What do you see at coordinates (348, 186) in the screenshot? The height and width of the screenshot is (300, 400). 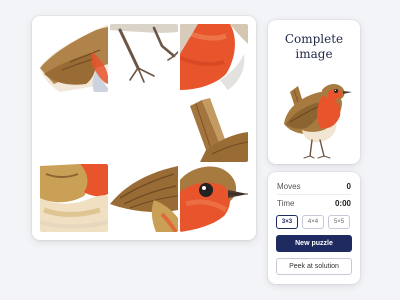 I see `moves-counter: 0` at bounding box center [348, 186].